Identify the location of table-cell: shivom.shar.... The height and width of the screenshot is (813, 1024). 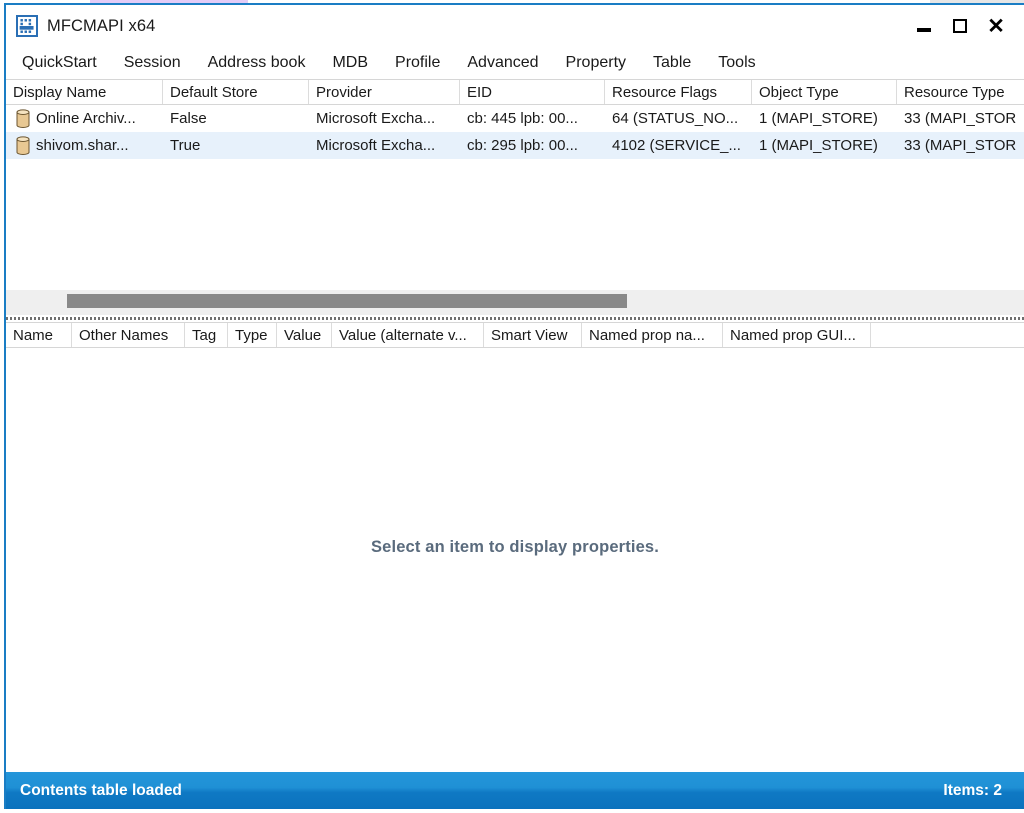
(84, 145).